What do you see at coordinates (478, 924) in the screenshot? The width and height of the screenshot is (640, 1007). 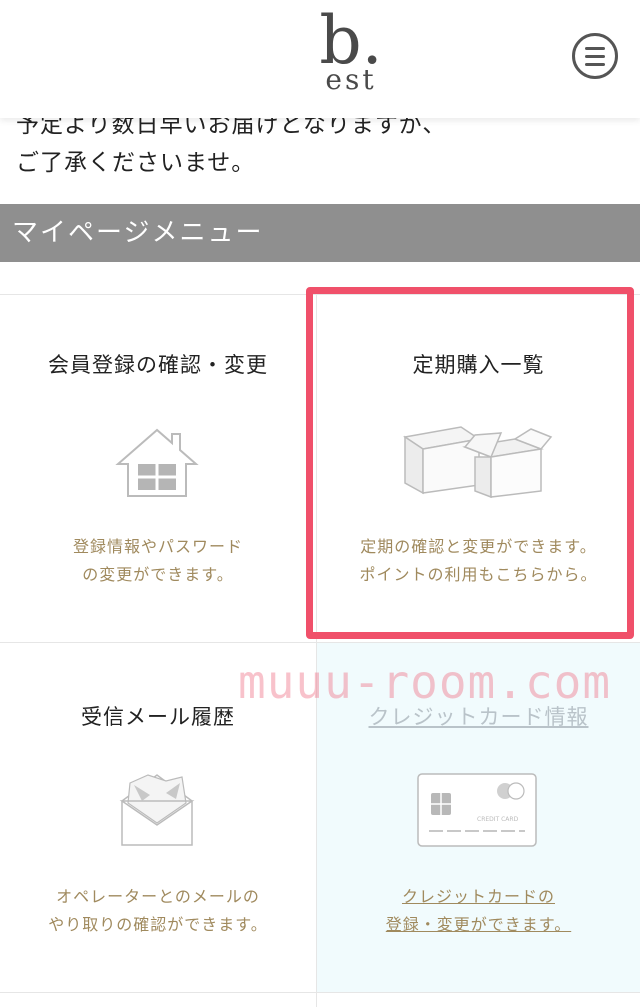 I see `menu-item-desc: 登録・変更ができます。` at bounding box center [478, 924].